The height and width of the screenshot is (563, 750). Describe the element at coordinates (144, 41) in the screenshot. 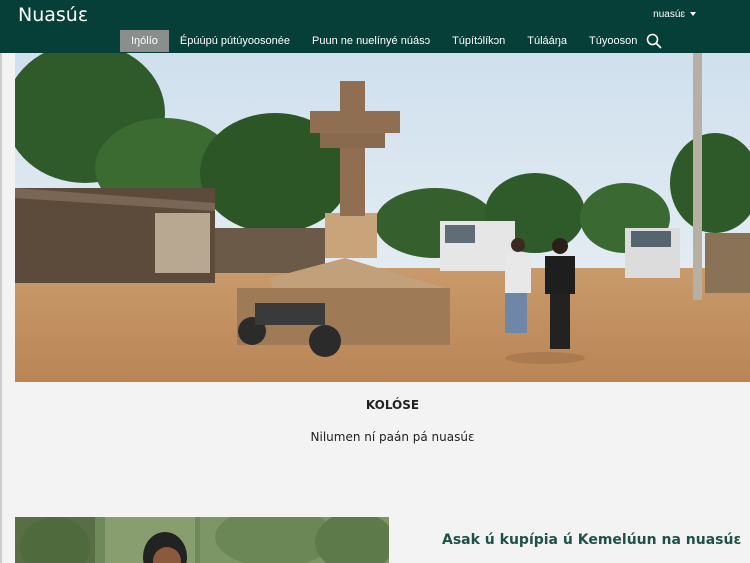

I see `nav-item-home: Iŋólío` at that location.